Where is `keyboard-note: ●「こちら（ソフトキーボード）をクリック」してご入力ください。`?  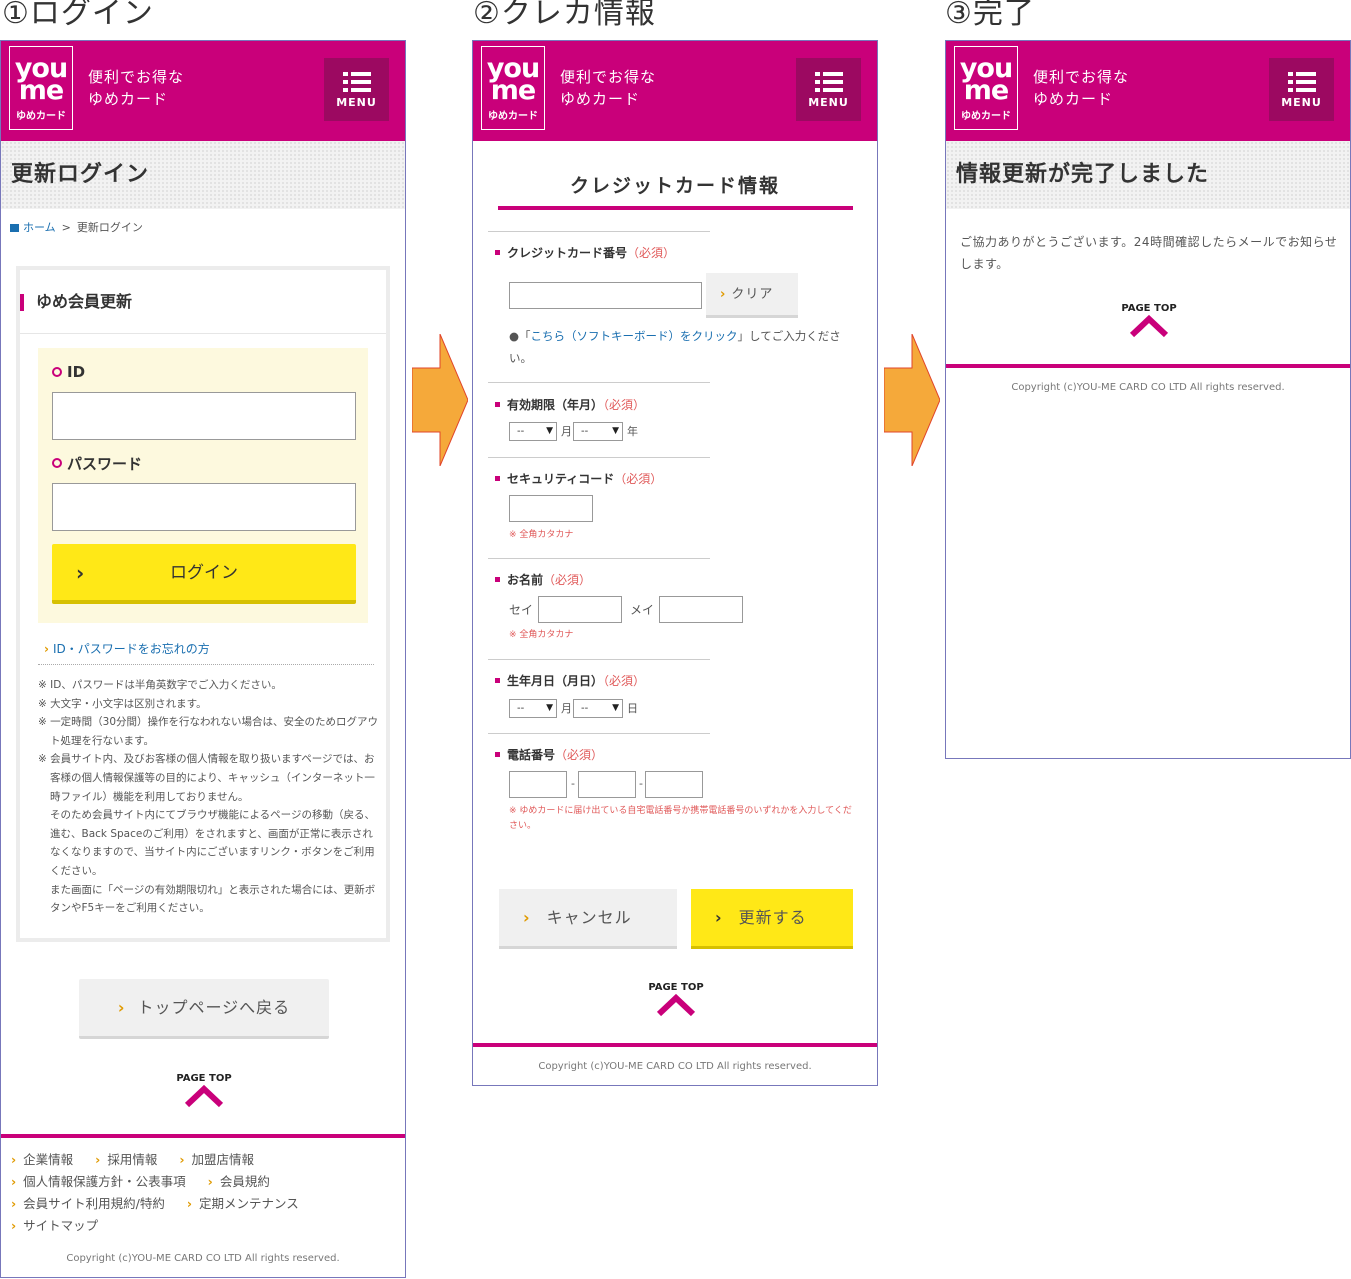 keyboard-note: ●「こちら（ソフトキーボード）をクリック」してご入力ください。 is located at coordinates (684, 347).